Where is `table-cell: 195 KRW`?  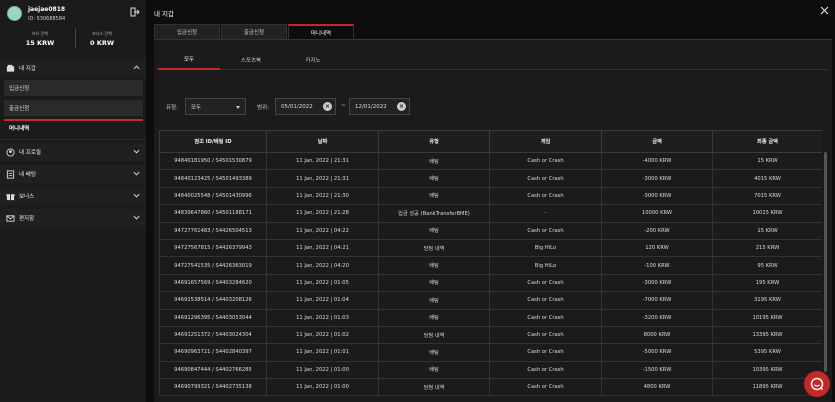
table-cell: 195 KRW is located at coordinates (767, 283).